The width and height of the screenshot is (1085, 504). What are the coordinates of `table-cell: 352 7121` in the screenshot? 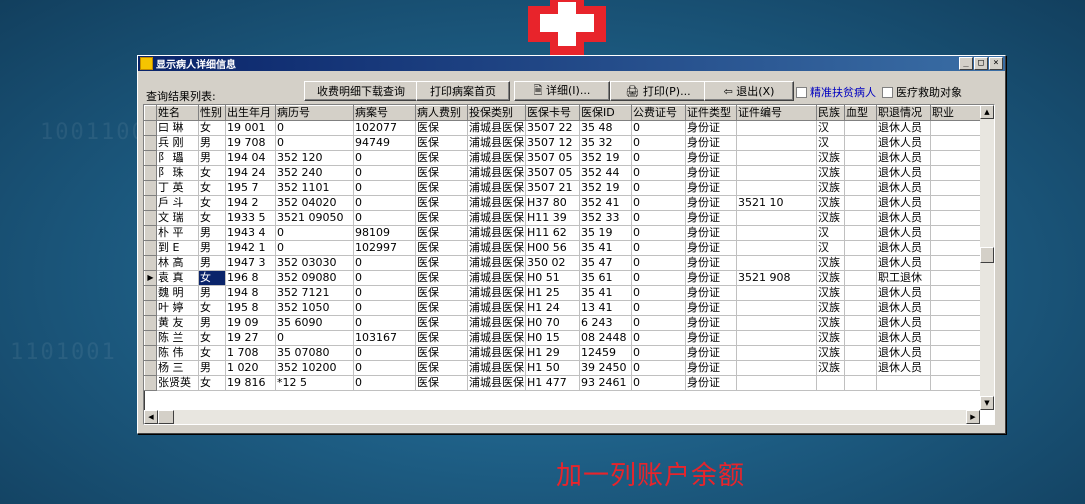 It's located at (314, 293).